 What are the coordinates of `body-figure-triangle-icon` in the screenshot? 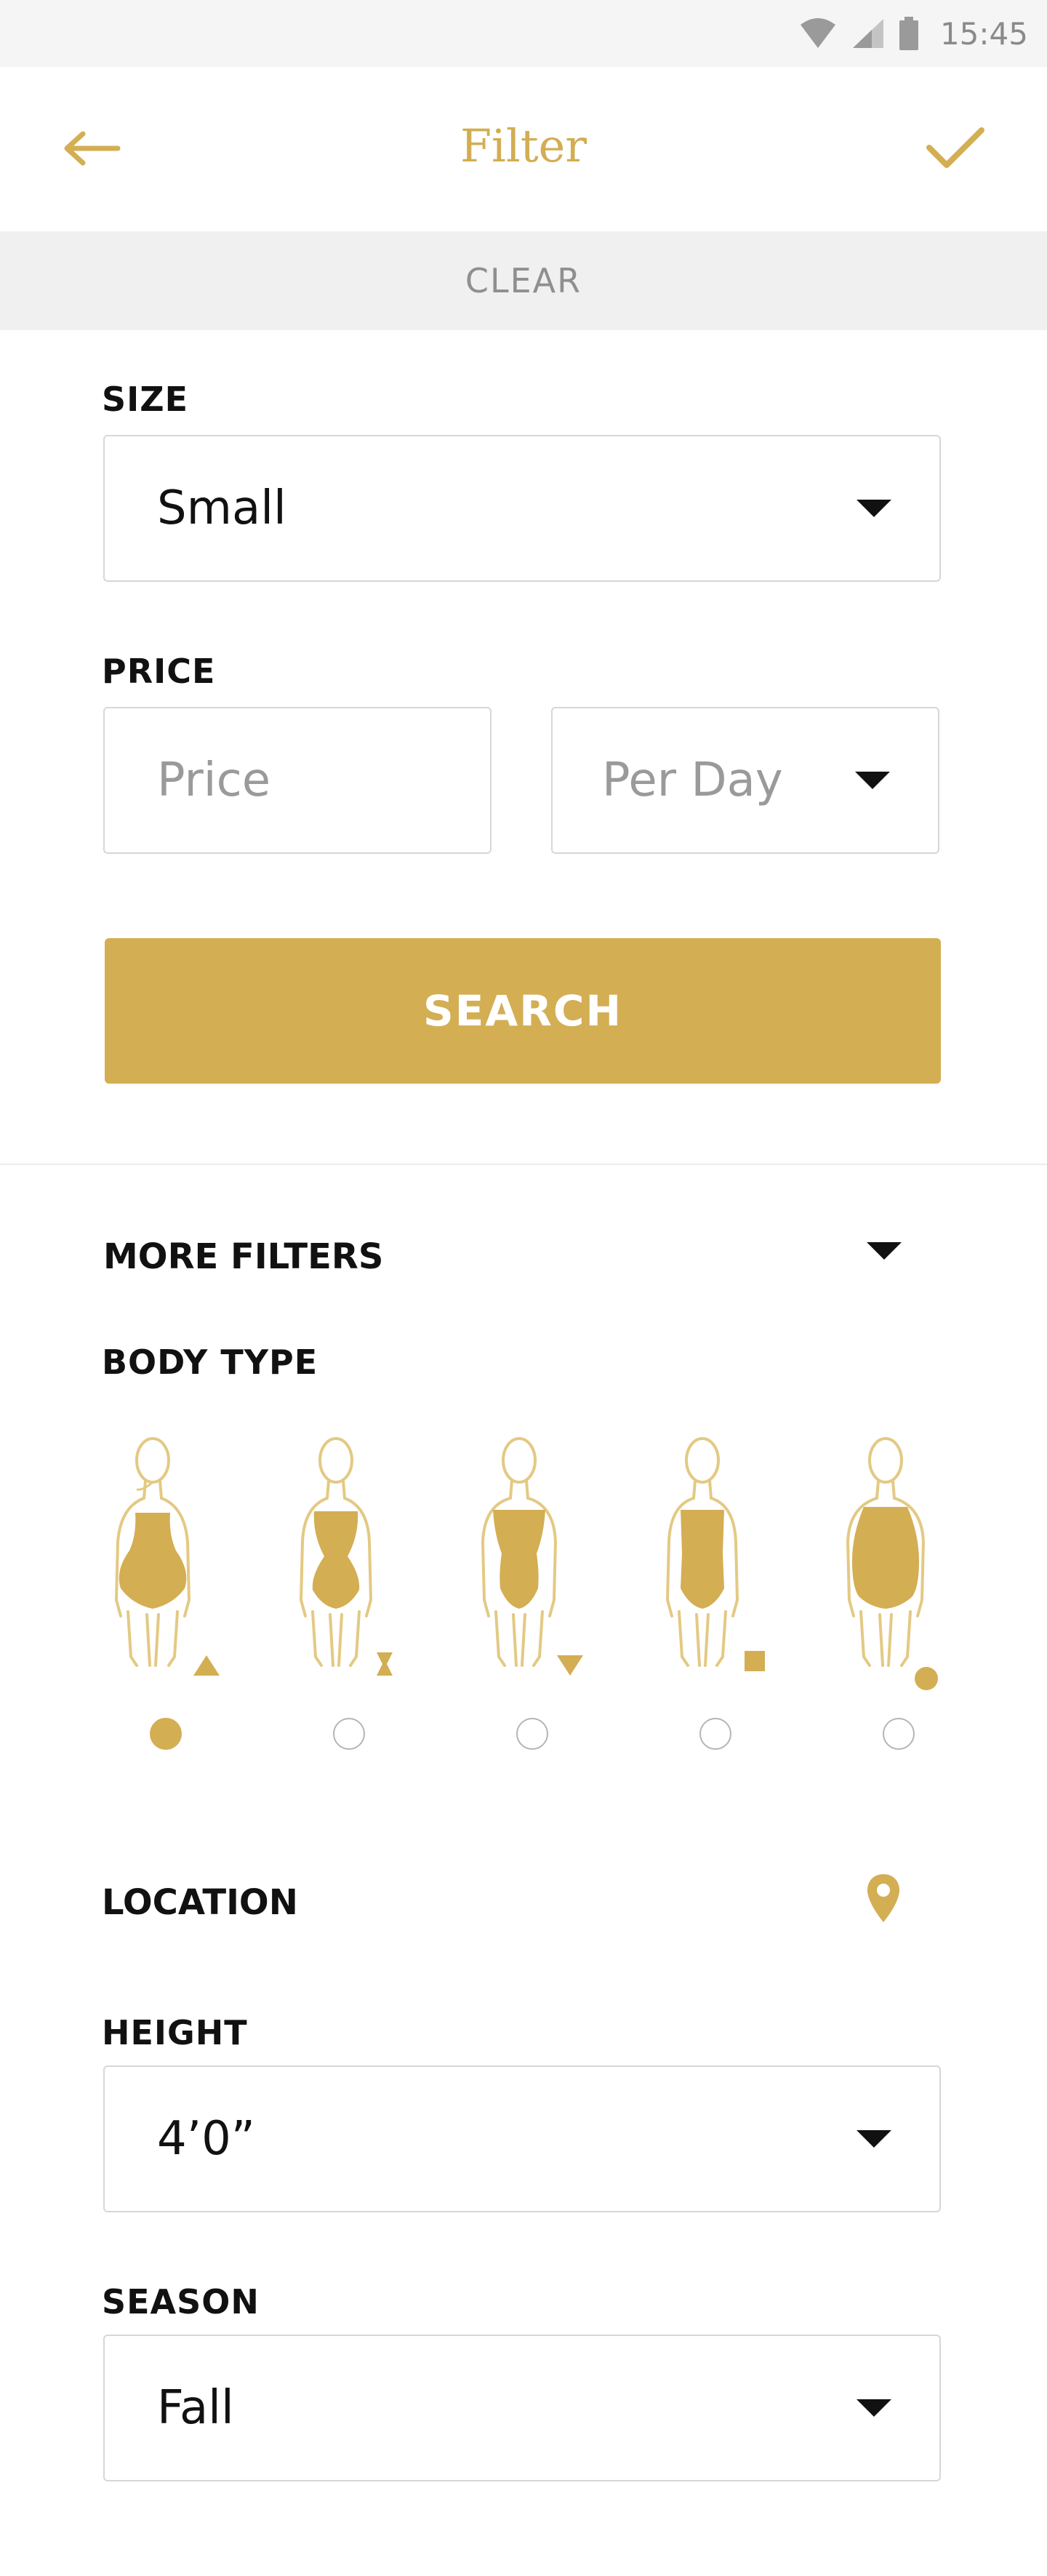 It's located at (167, 1556).